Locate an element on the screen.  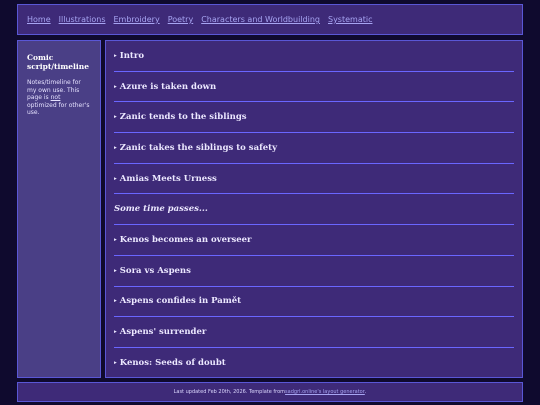
sidebar-text-emphasis: not is located at coordinates (55, 97).